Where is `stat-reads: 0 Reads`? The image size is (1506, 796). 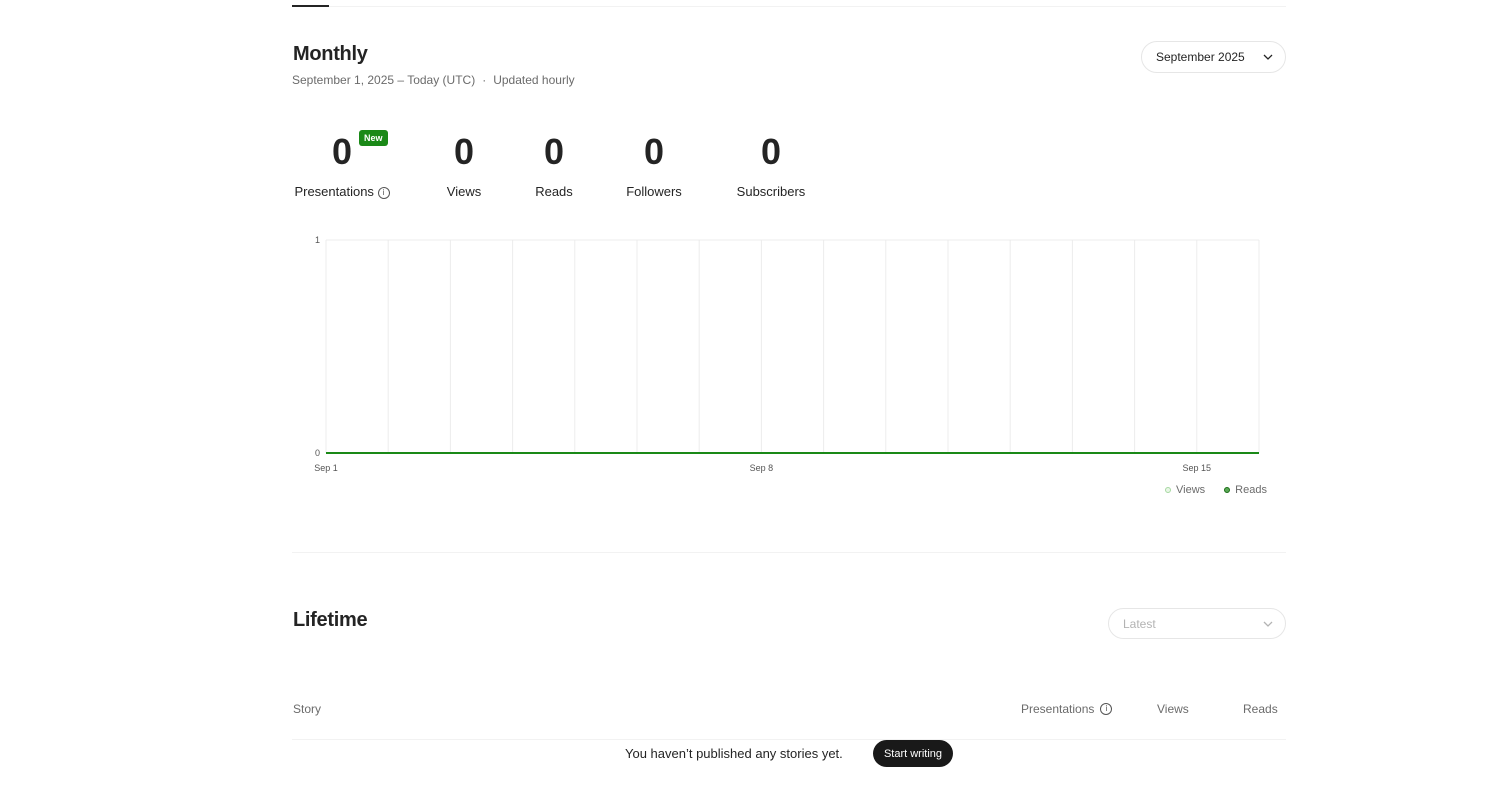
stat-reads: 0 Reads is located at coordinates (554, 165).